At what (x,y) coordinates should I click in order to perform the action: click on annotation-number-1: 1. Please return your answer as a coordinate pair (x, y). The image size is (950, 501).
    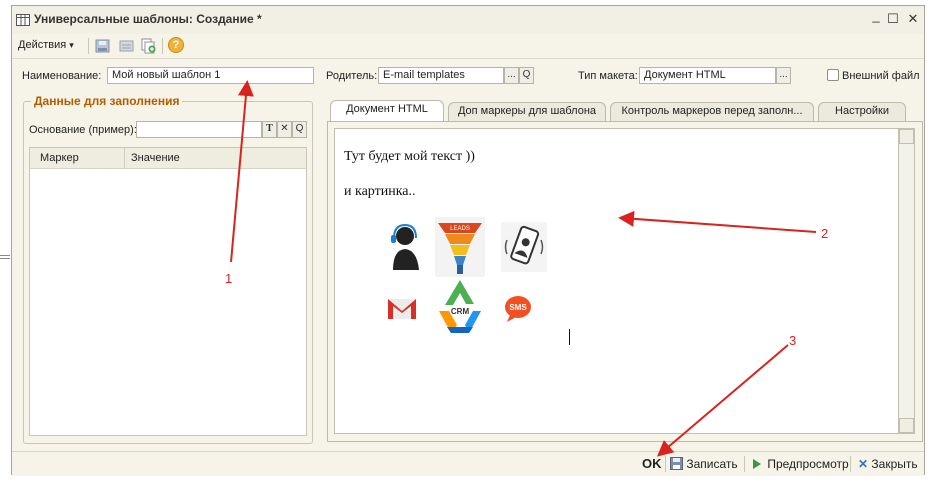
    Looking at the image, I should click on (229, 278).